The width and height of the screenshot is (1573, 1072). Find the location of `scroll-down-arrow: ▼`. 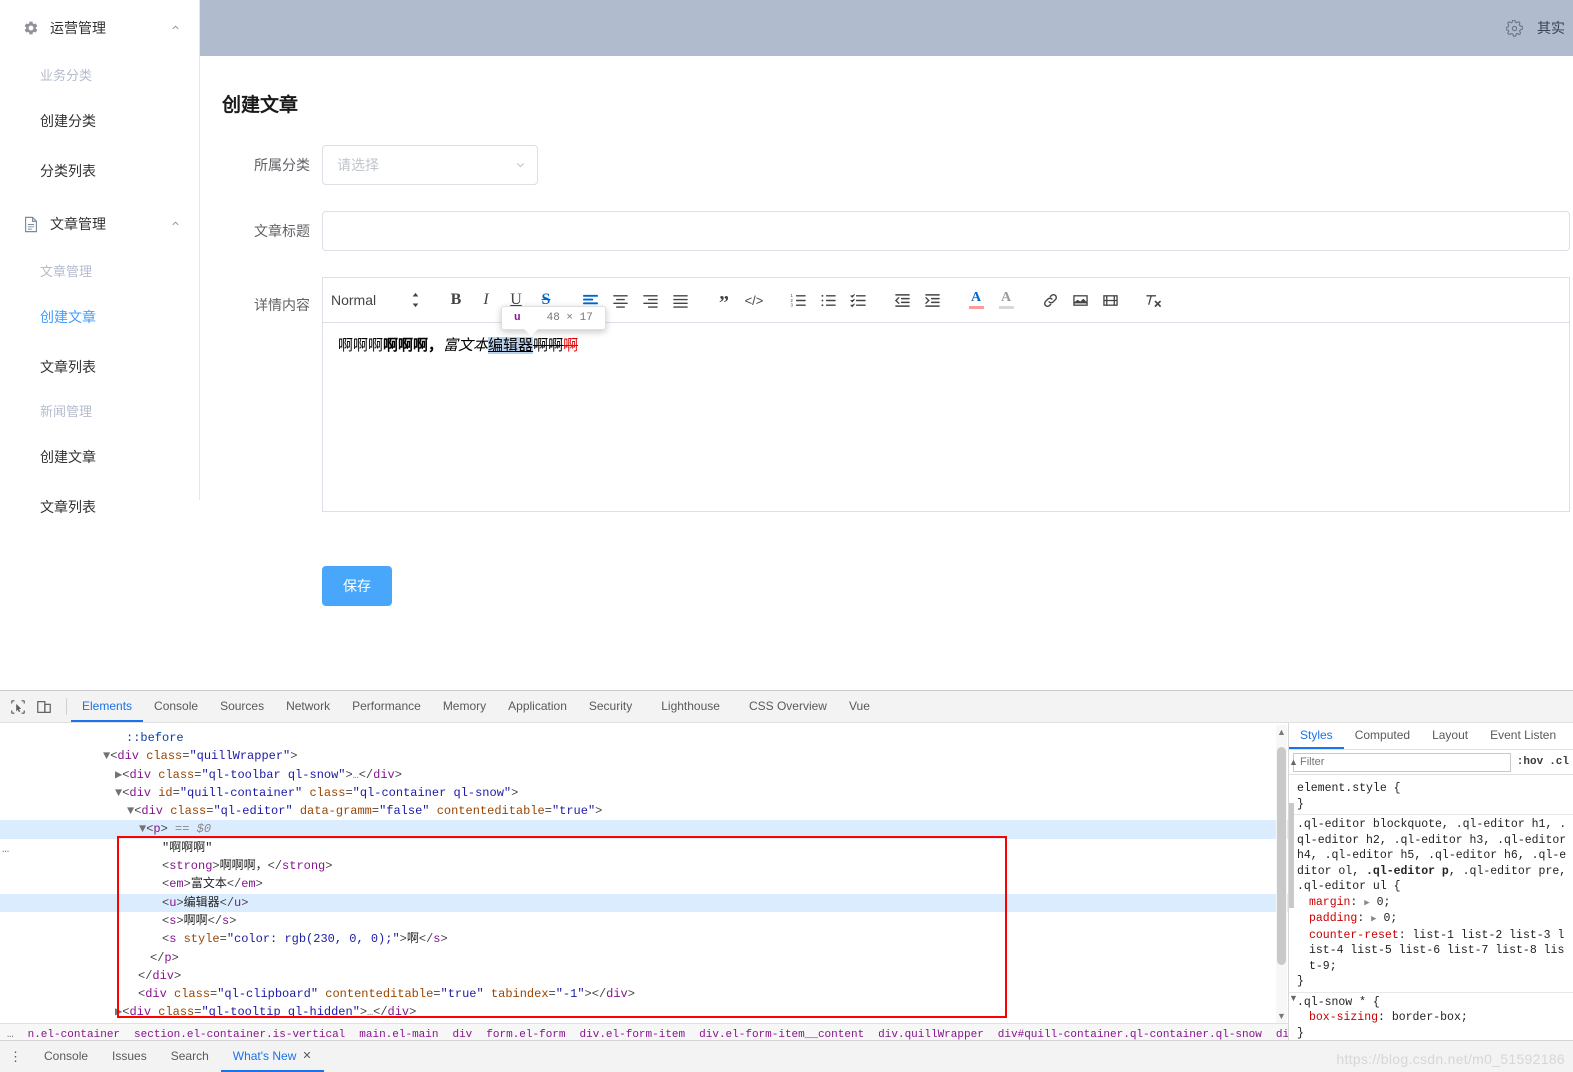

scroll-down-arrow: ▼ is located at coordinates (1281, 1016).